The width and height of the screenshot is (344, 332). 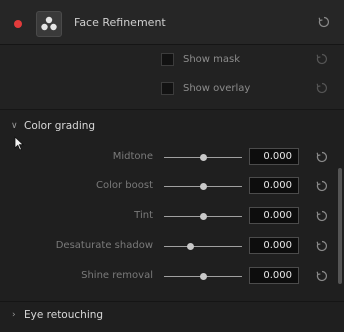 I want to click on desaturate-shadow-slider-track, so click(x=203, y=246).